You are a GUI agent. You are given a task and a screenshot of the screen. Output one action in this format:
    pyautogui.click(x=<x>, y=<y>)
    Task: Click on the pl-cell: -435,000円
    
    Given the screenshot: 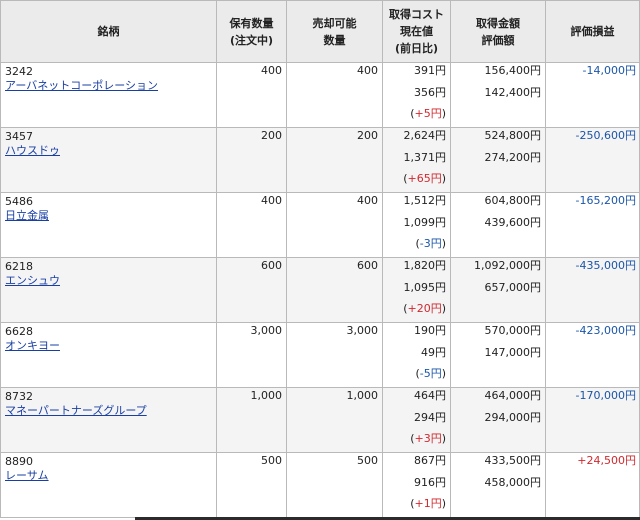 What is the action you would take?
    pyautogui.click(x=592, y=290)
    